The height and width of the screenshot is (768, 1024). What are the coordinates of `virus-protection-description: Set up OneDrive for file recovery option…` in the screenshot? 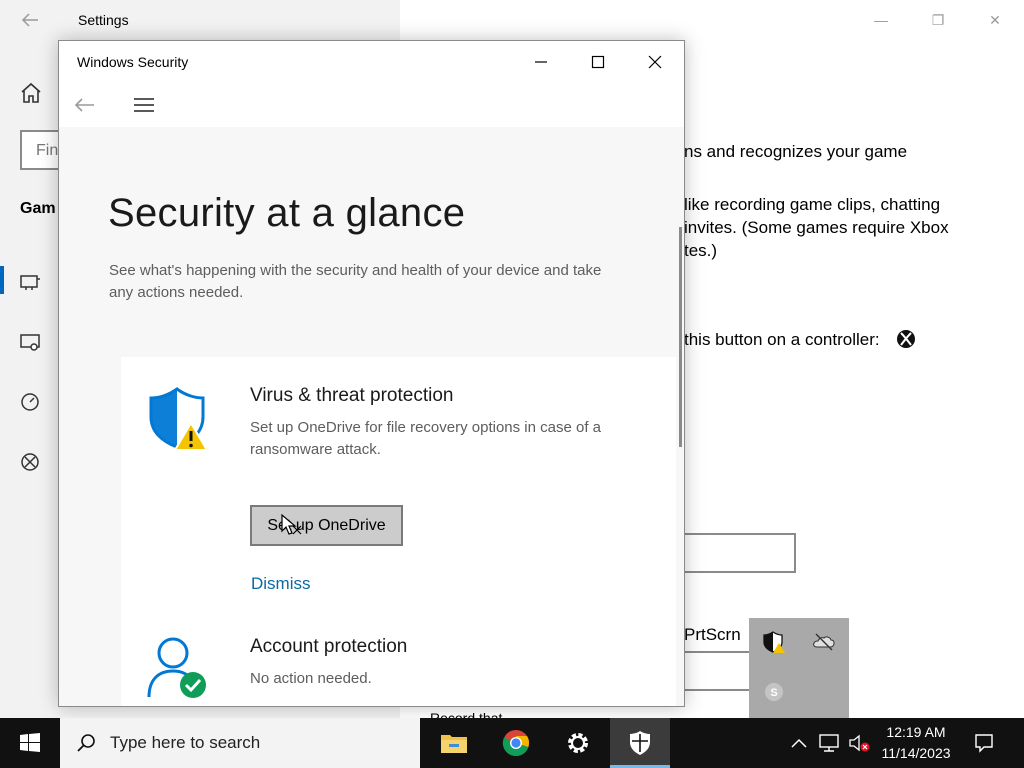 It's located at (426, 438).